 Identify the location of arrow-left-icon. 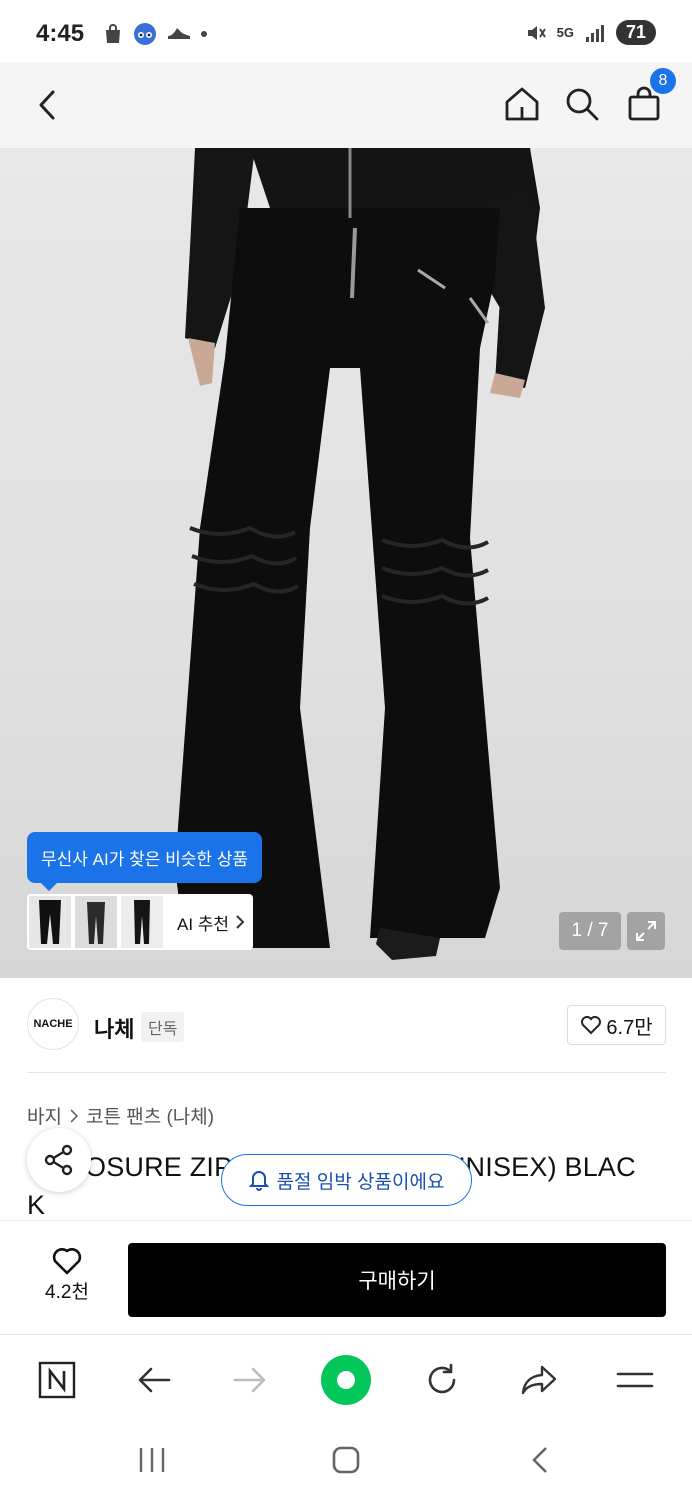
(154, 1380).